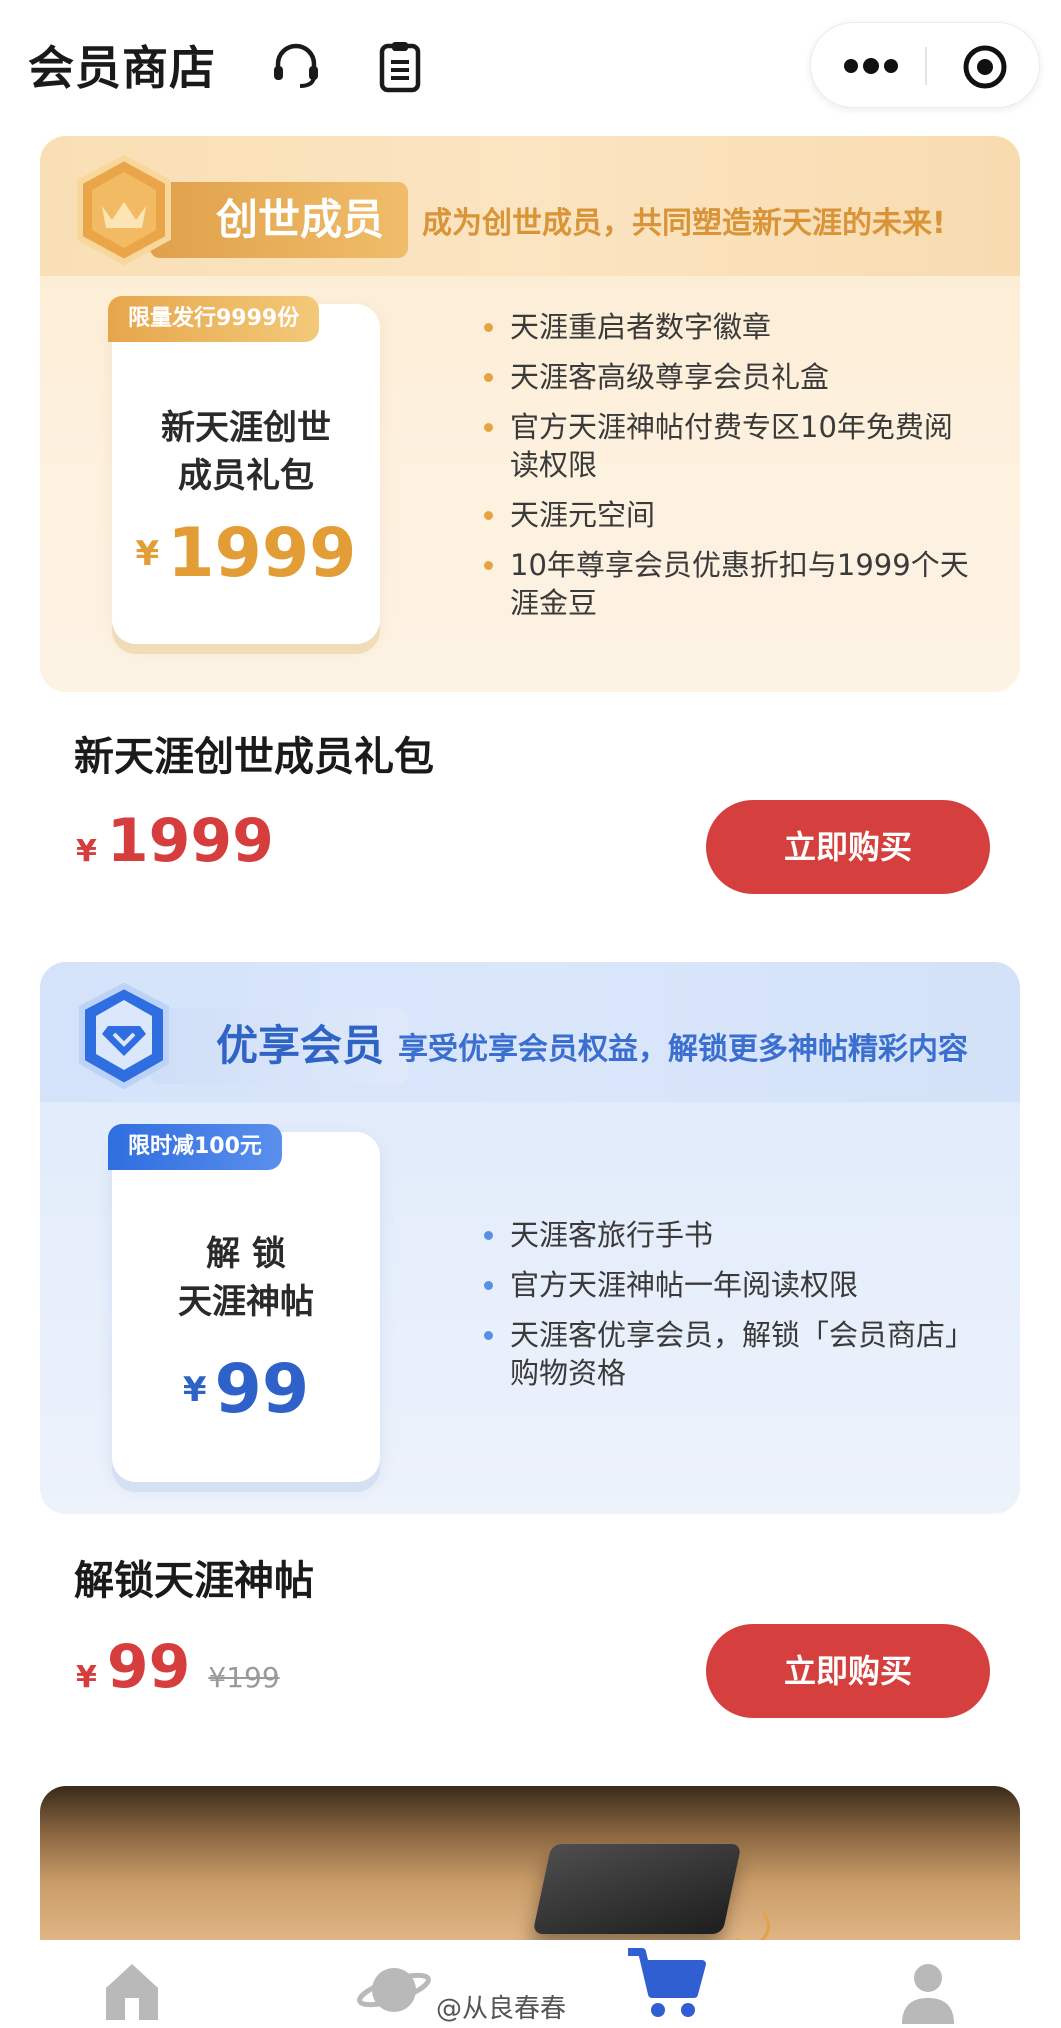 This screenshot has height=2028, width=1061. I want to click on target-icon, so click(985, 67).